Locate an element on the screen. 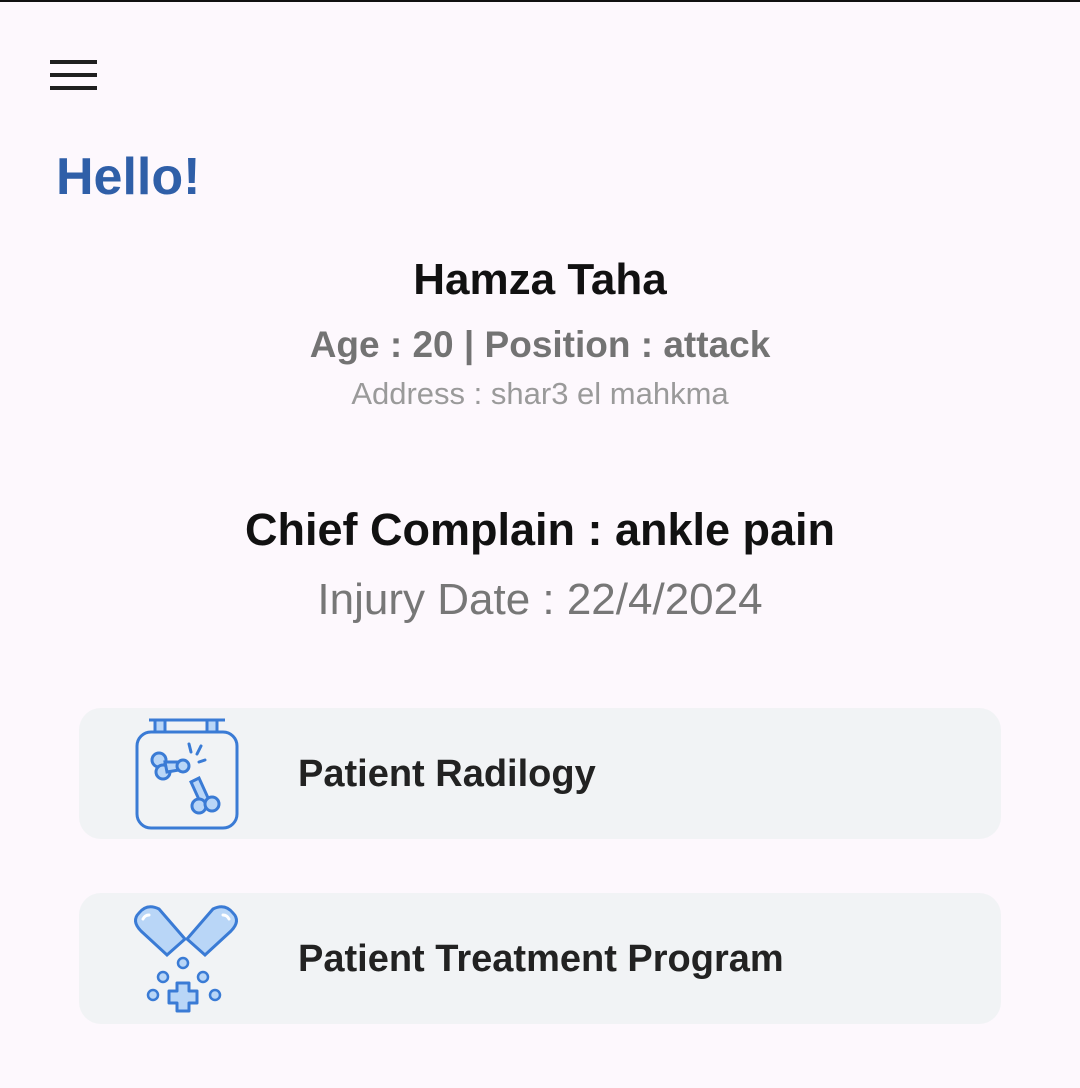 This screenshot has height=1088, width=1080. patient-age-position: Age : 20 | Position : attack is located at coordinates (540, 344).